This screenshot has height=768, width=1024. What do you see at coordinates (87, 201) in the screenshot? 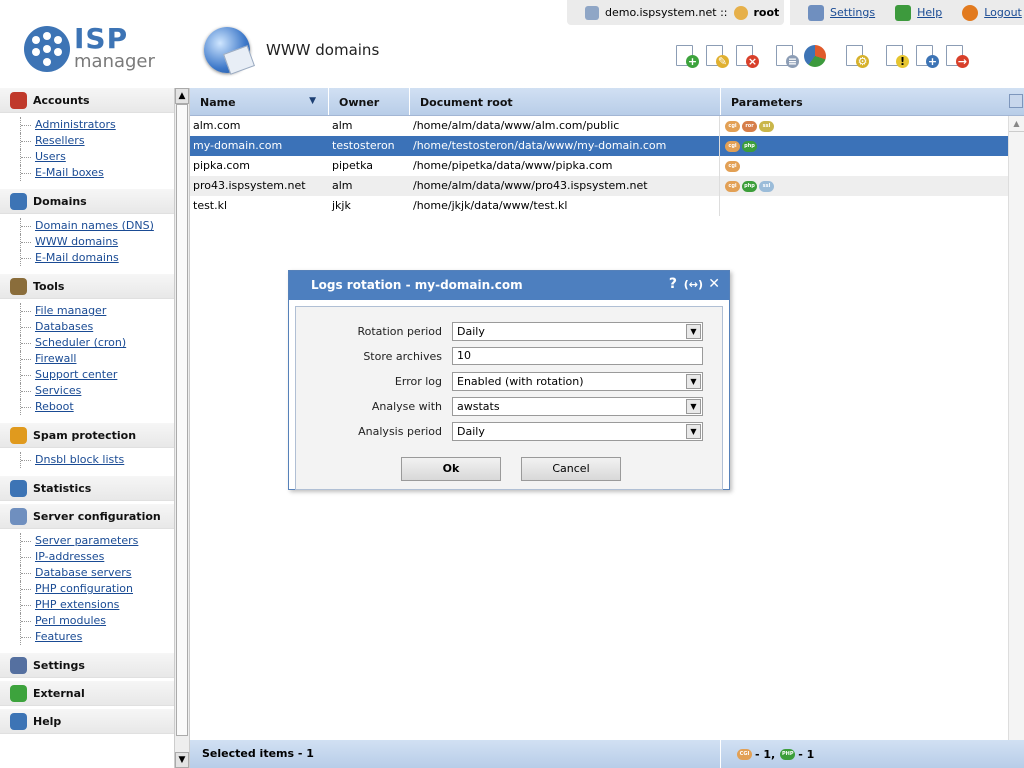
I see `sidebar-section-domains: Domains` at bounding box center [87, 201].